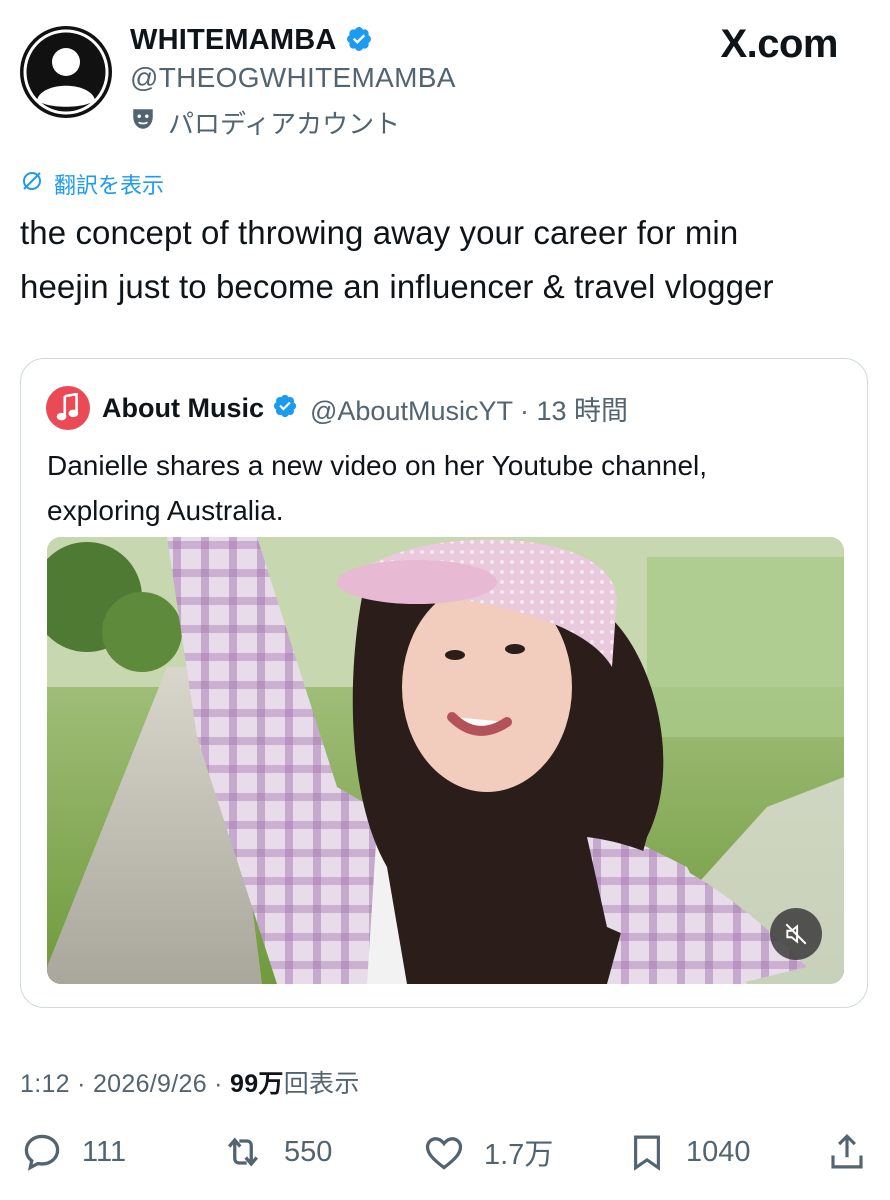 Image resolution: width=890 pixels, height=1200 pixels. Describe the element at coordinates (293, 78) in the screenshot. I see `author-handle: @THEOGWHITEMAMBA` at that location.